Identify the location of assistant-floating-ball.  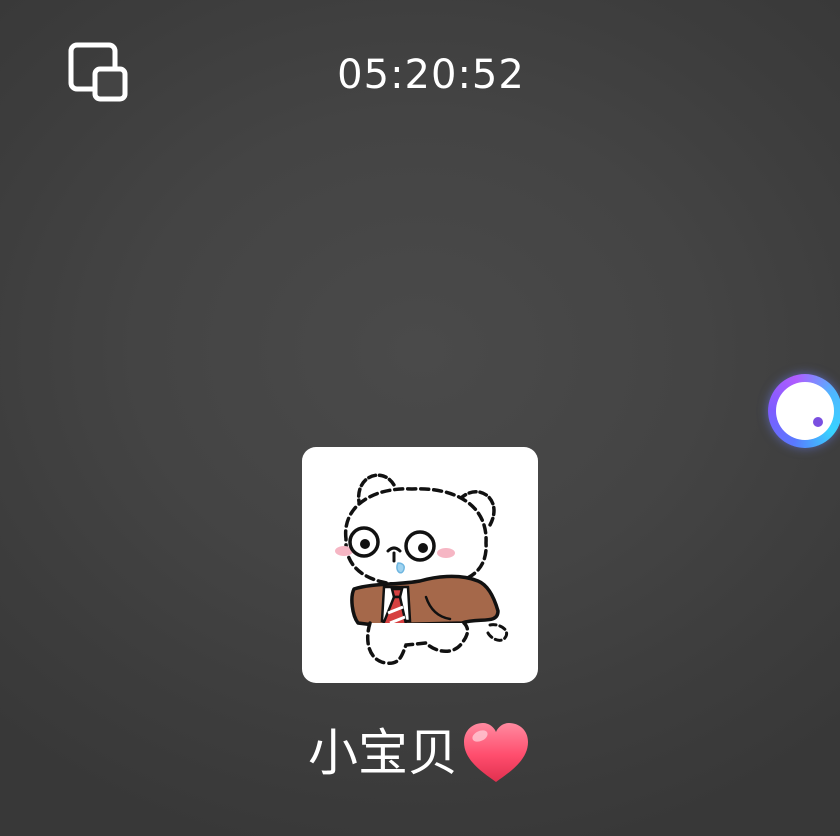
(804, 411).